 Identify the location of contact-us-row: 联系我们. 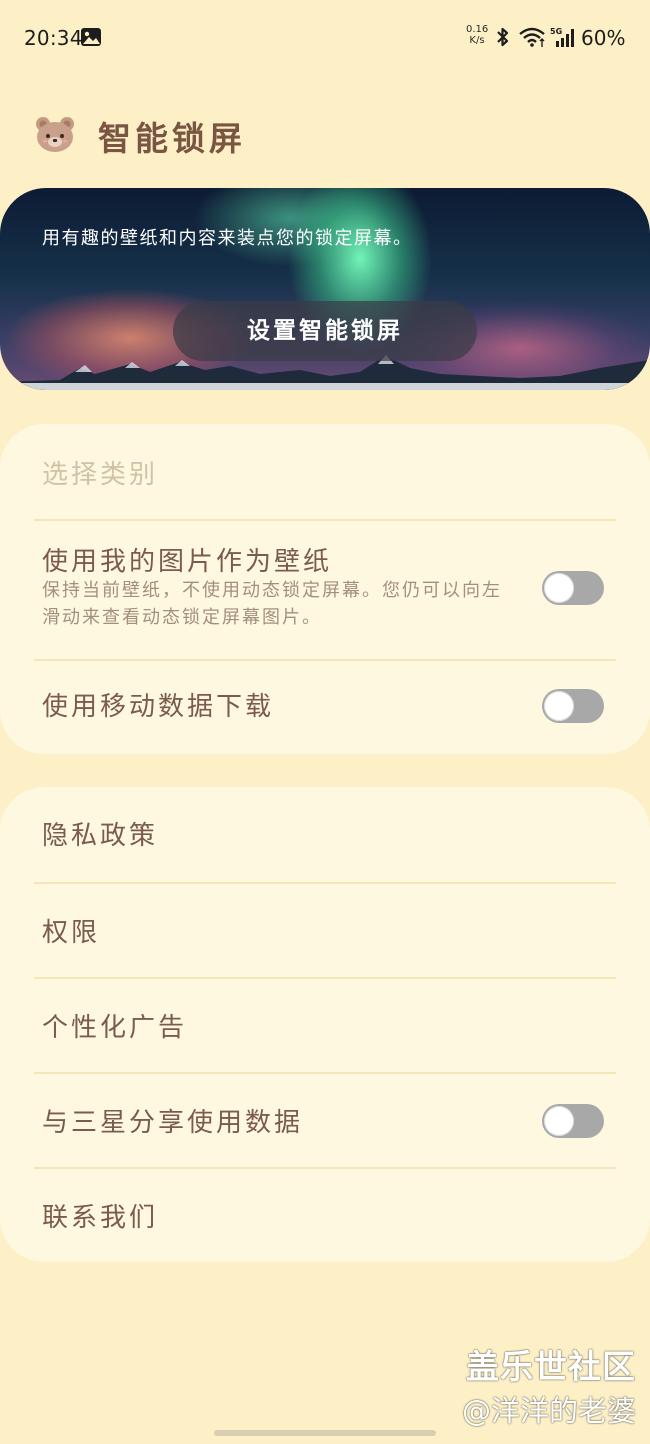
(325, 1215).